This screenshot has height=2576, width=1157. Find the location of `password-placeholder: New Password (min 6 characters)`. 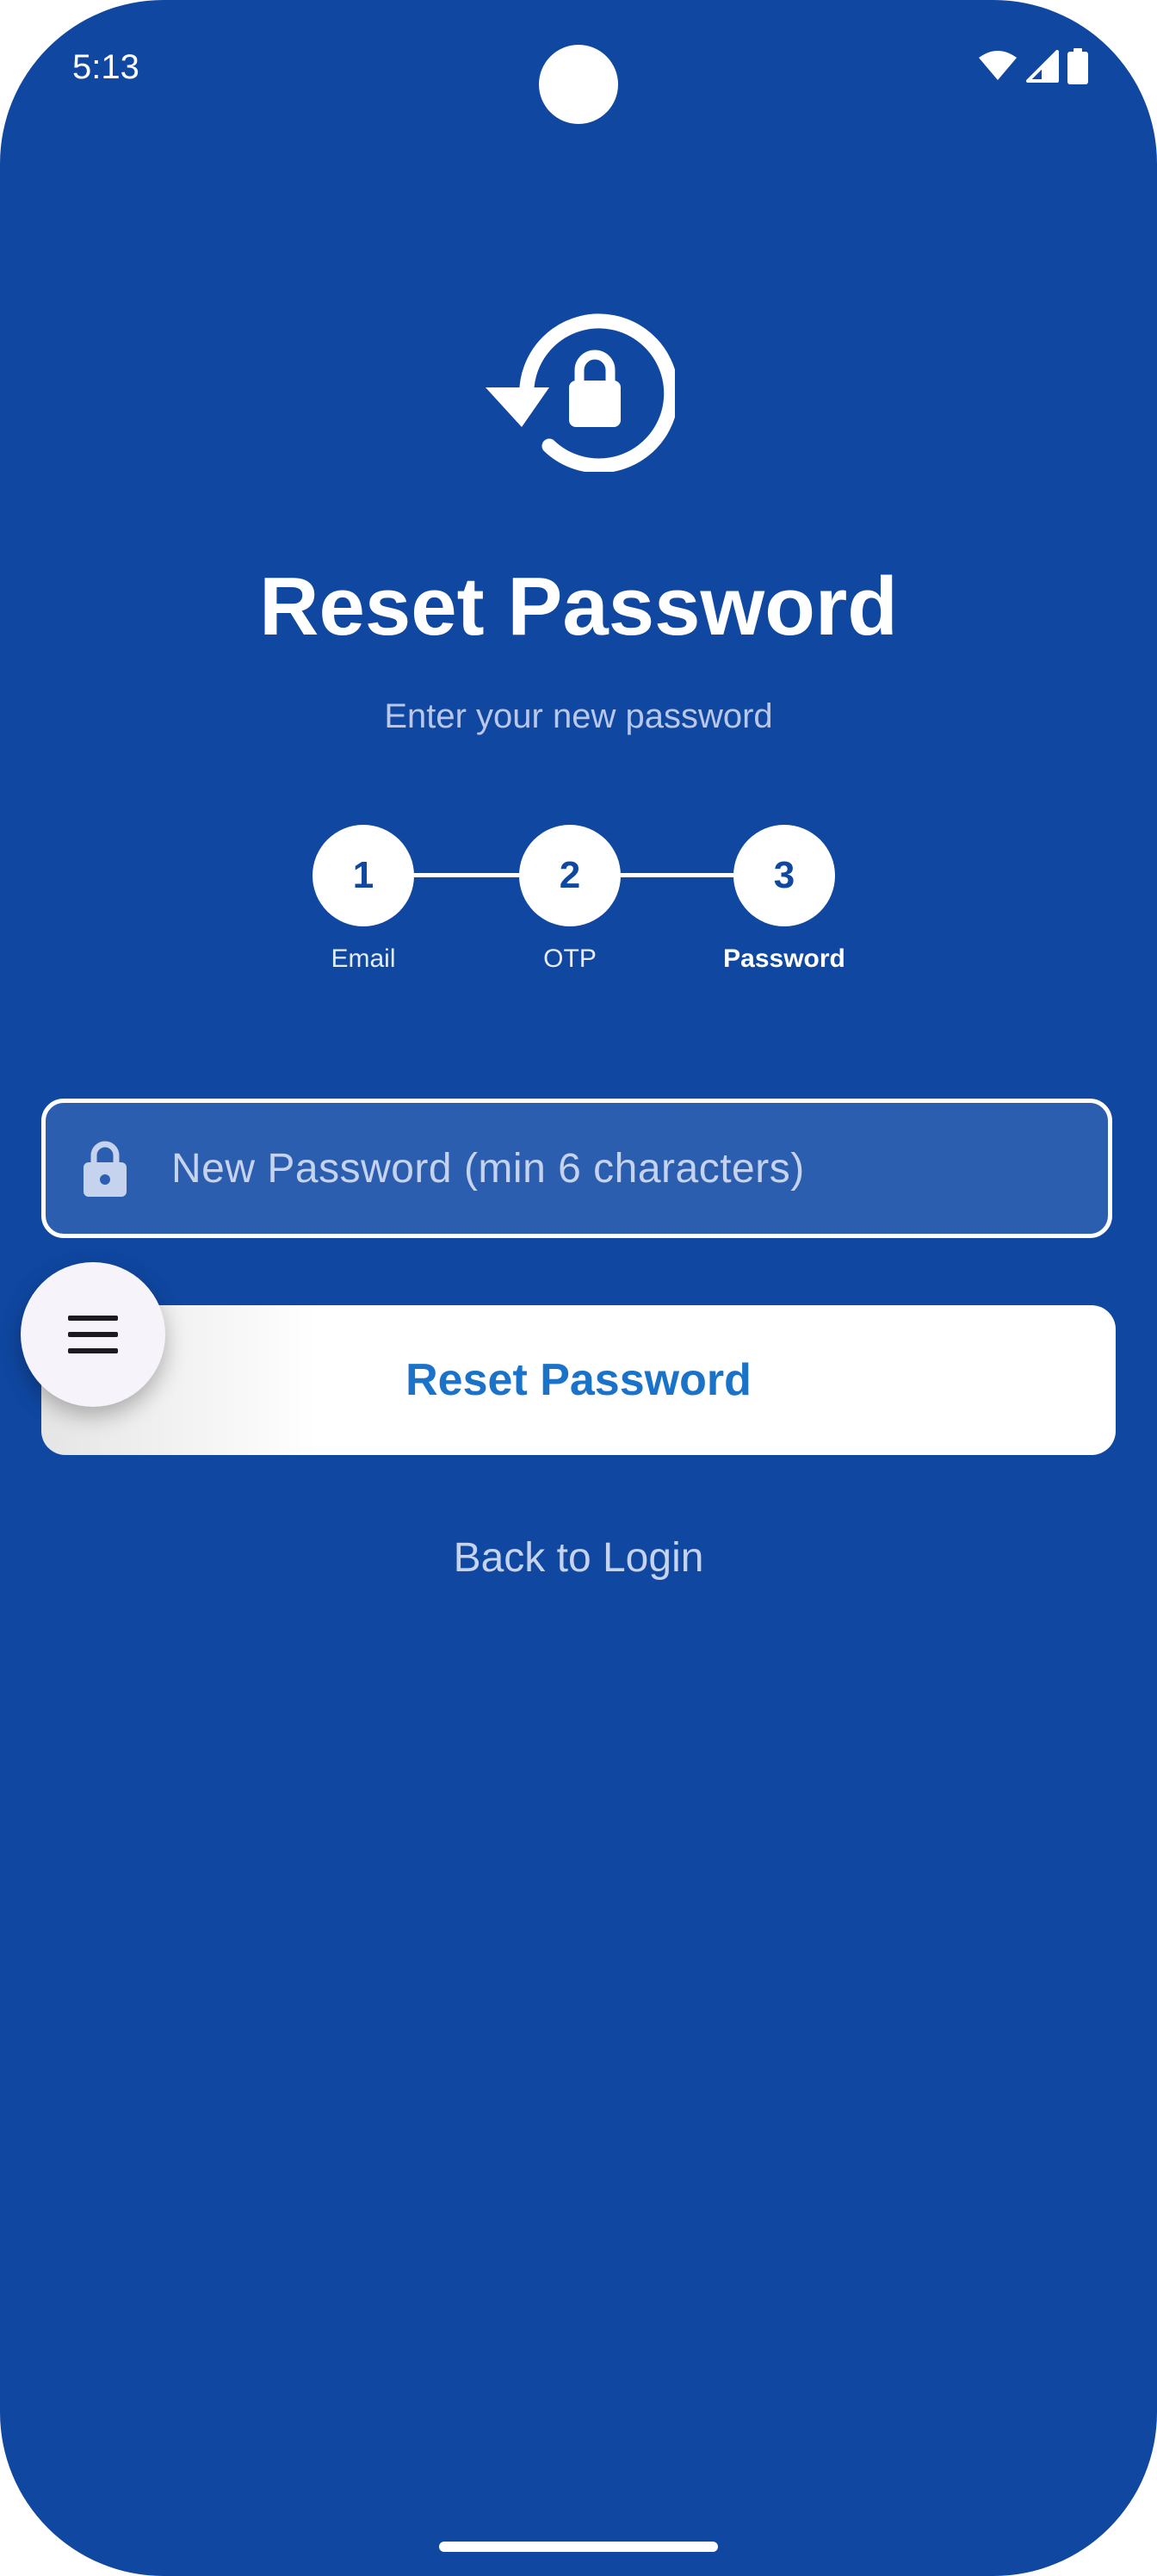

password-placeholder: New Password (min 6 characters) is located at coordinates (488, 1169).